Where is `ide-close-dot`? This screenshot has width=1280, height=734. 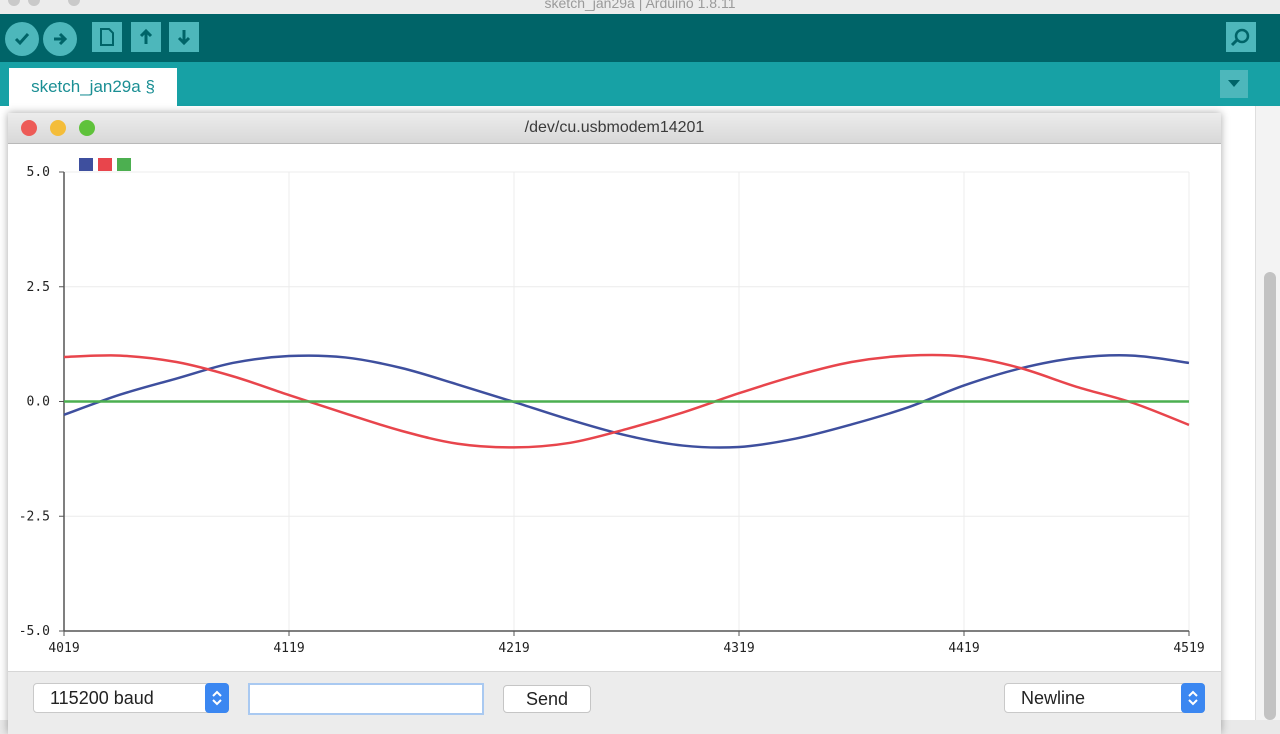
ide-close-dot is located at coordinates (14, 3).